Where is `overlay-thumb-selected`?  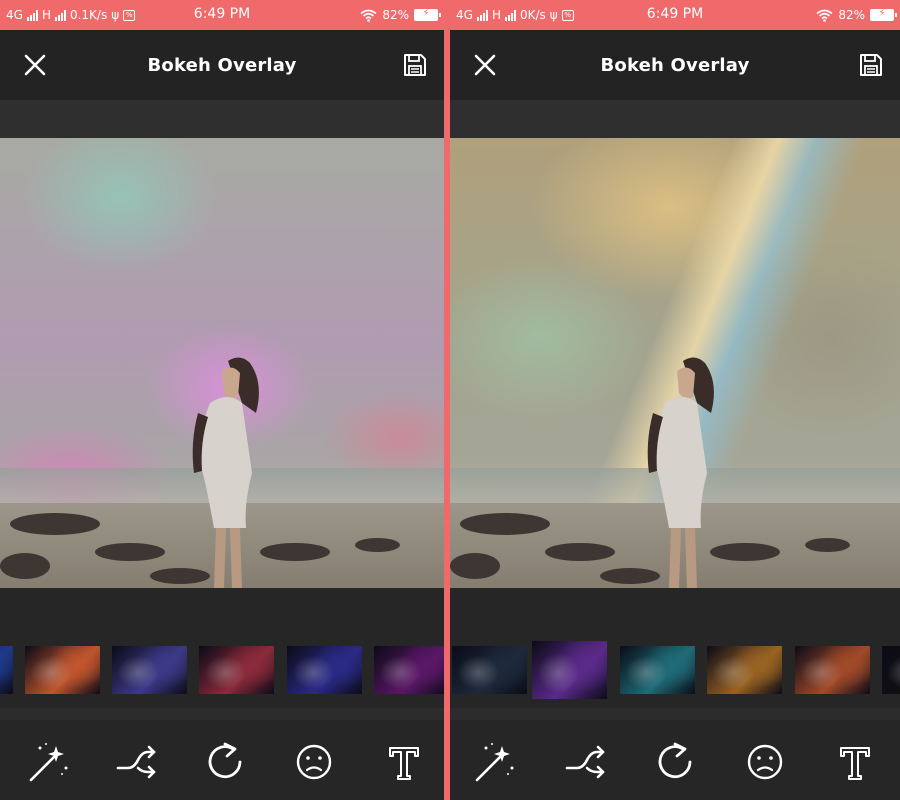
overlay-thumb-selected is located at coordinates (569, 670).